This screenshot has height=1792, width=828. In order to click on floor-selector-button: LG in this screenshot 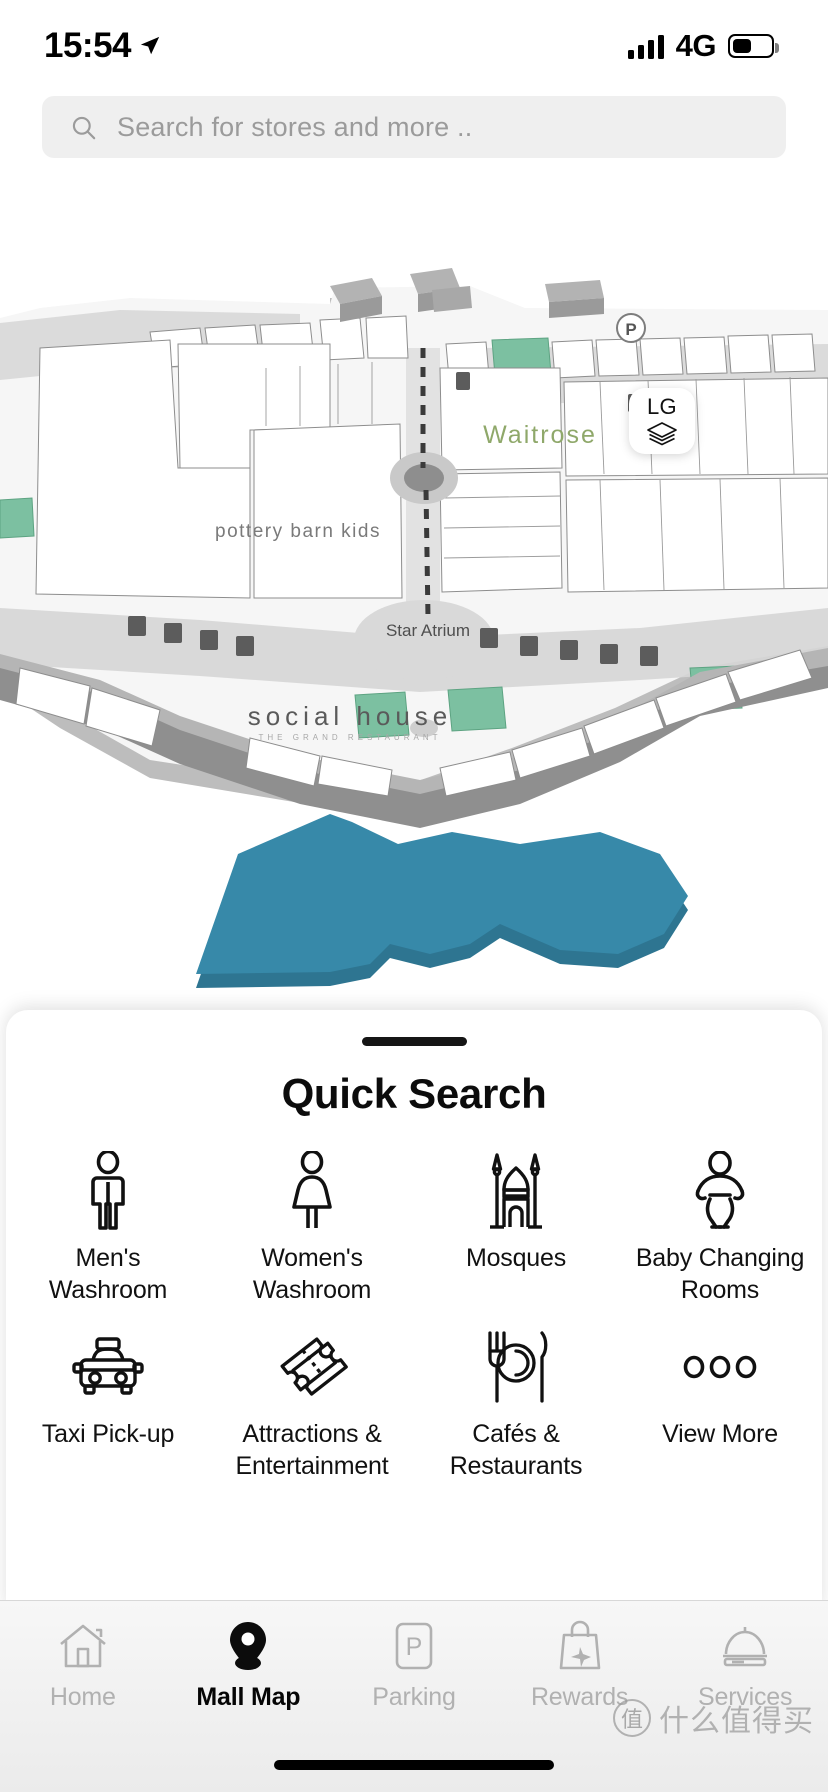, I will do `click(662, 421)`.